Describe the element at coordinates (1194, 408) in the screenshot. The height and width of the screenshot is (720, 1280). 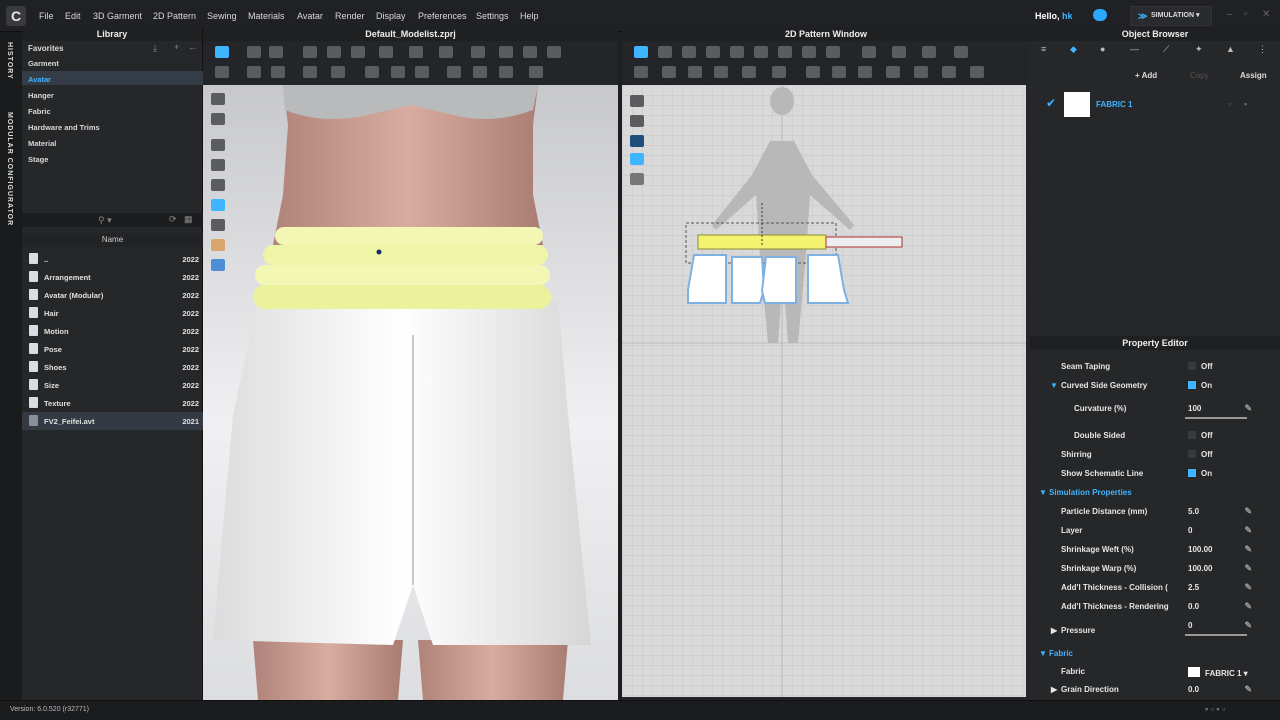
I see `curvature-value: 100` at that location.